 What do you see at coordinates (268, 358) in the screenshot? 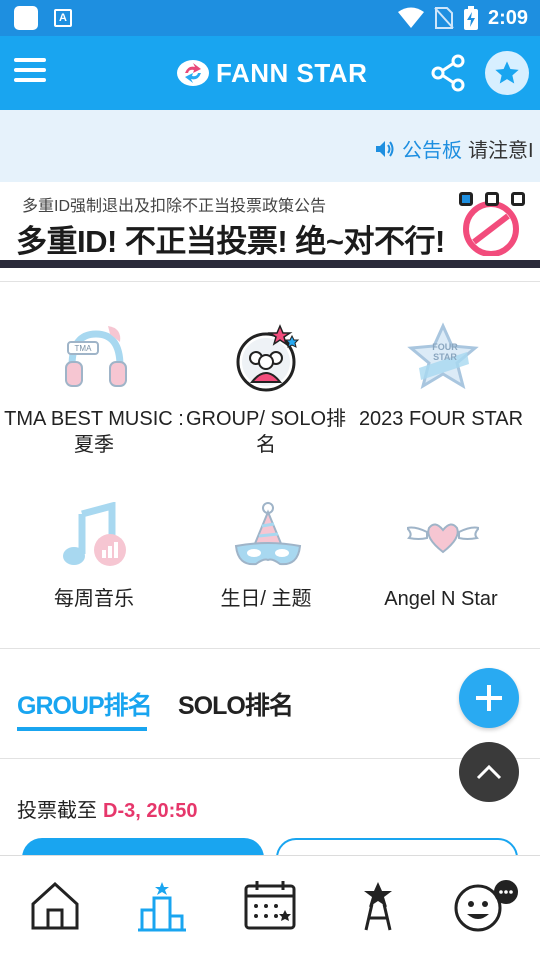
I see `group-ranking-icon` at bounding box center [268, 358].